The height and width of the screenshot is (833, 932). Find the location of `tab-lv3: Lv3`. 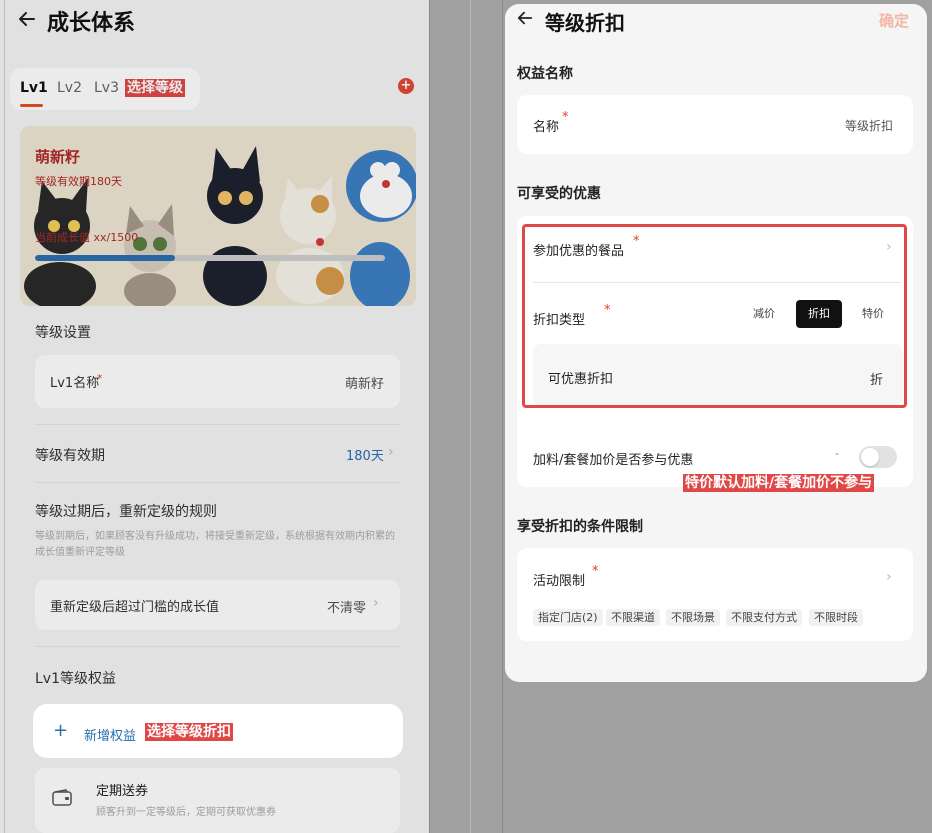

tab-lv3: Lv3 is located at coordinates (106, 88).